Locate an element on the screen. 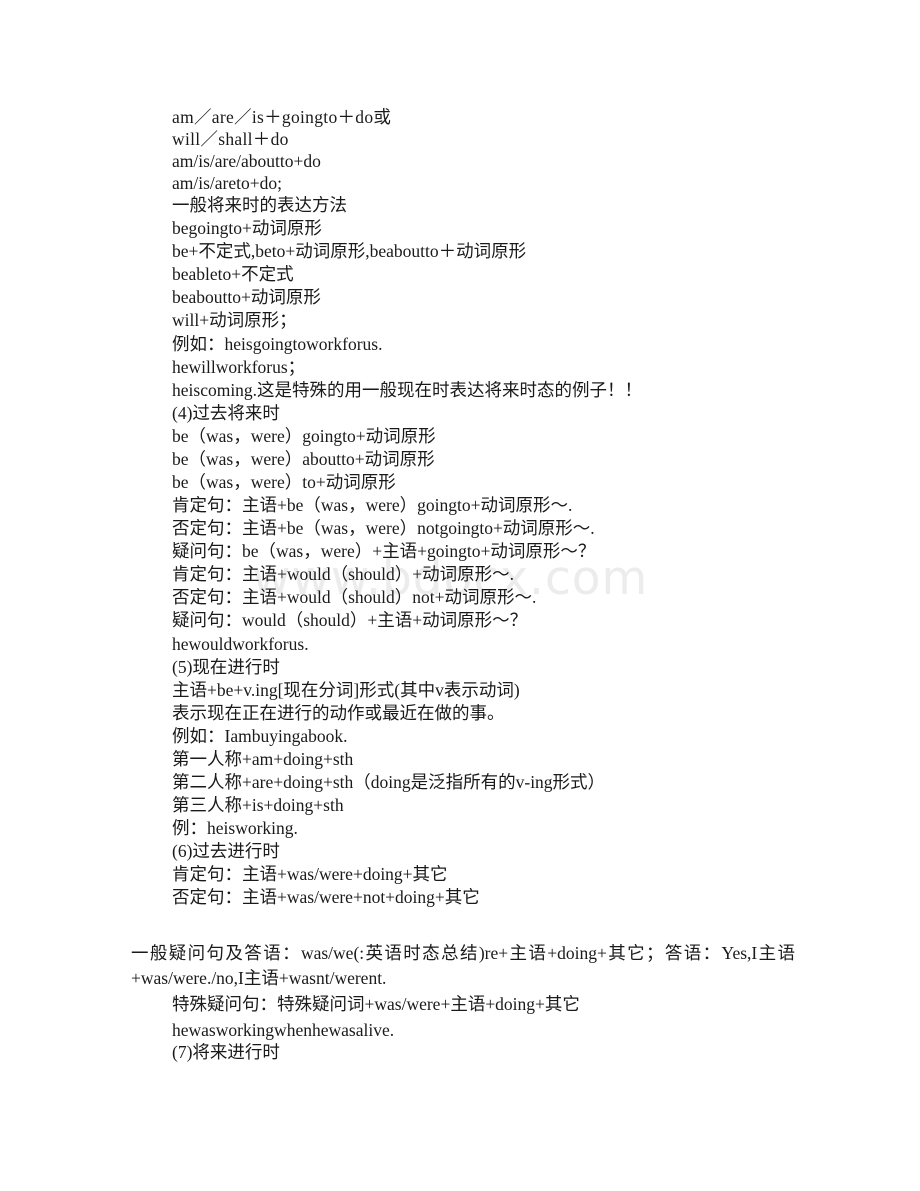 This screenshot has width=920, height=1191. text-line: 肯定句：主语+would（should）+动词原形～. is located at coordinates (343, 574).